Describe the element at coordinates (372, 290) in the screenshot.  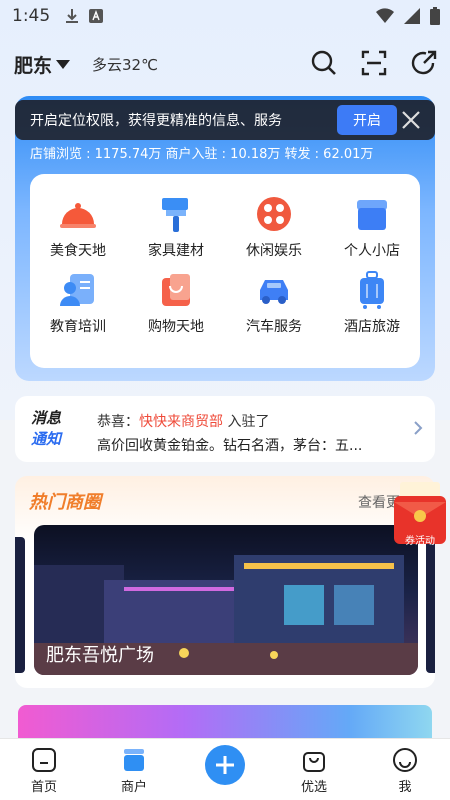
I see `luggage-icon` at that location.